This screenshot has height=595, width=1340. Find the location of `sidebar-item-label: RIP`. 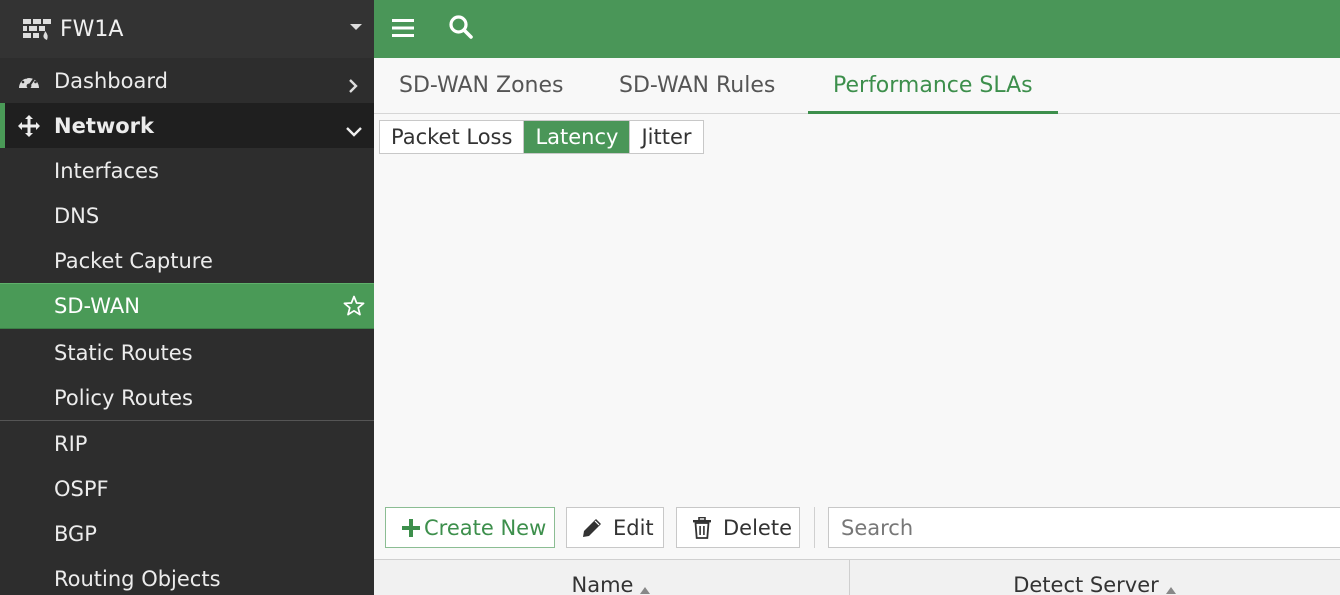

sidebar-item-label: RIP is located at coordinates (71, 443).